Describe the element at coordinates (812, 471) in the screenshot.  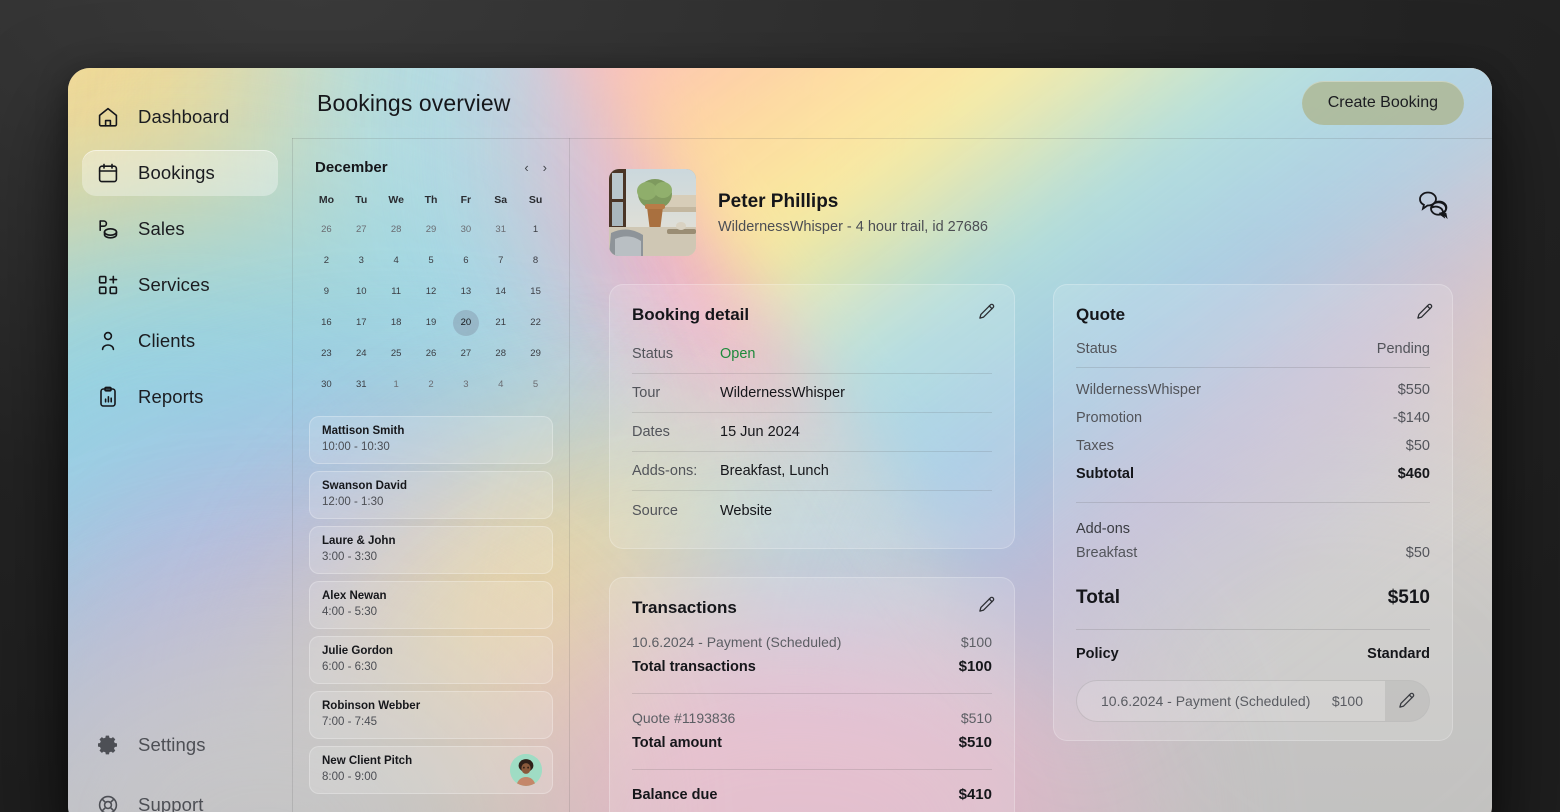
I see `booking-detail-row: Adds-ons: Breakfast, Lunch` at that location.